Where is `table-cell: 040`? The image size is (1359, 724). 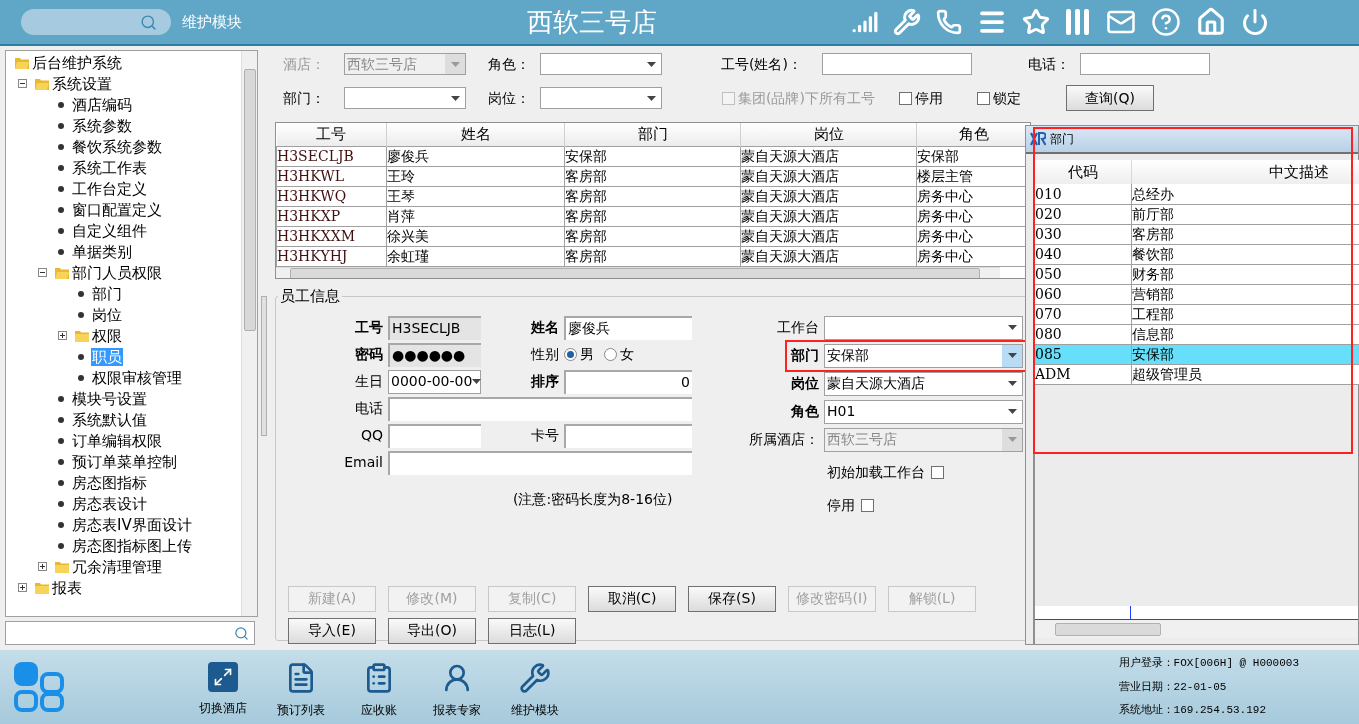 table-cell: 040 is located at coordinates (1083, 254).